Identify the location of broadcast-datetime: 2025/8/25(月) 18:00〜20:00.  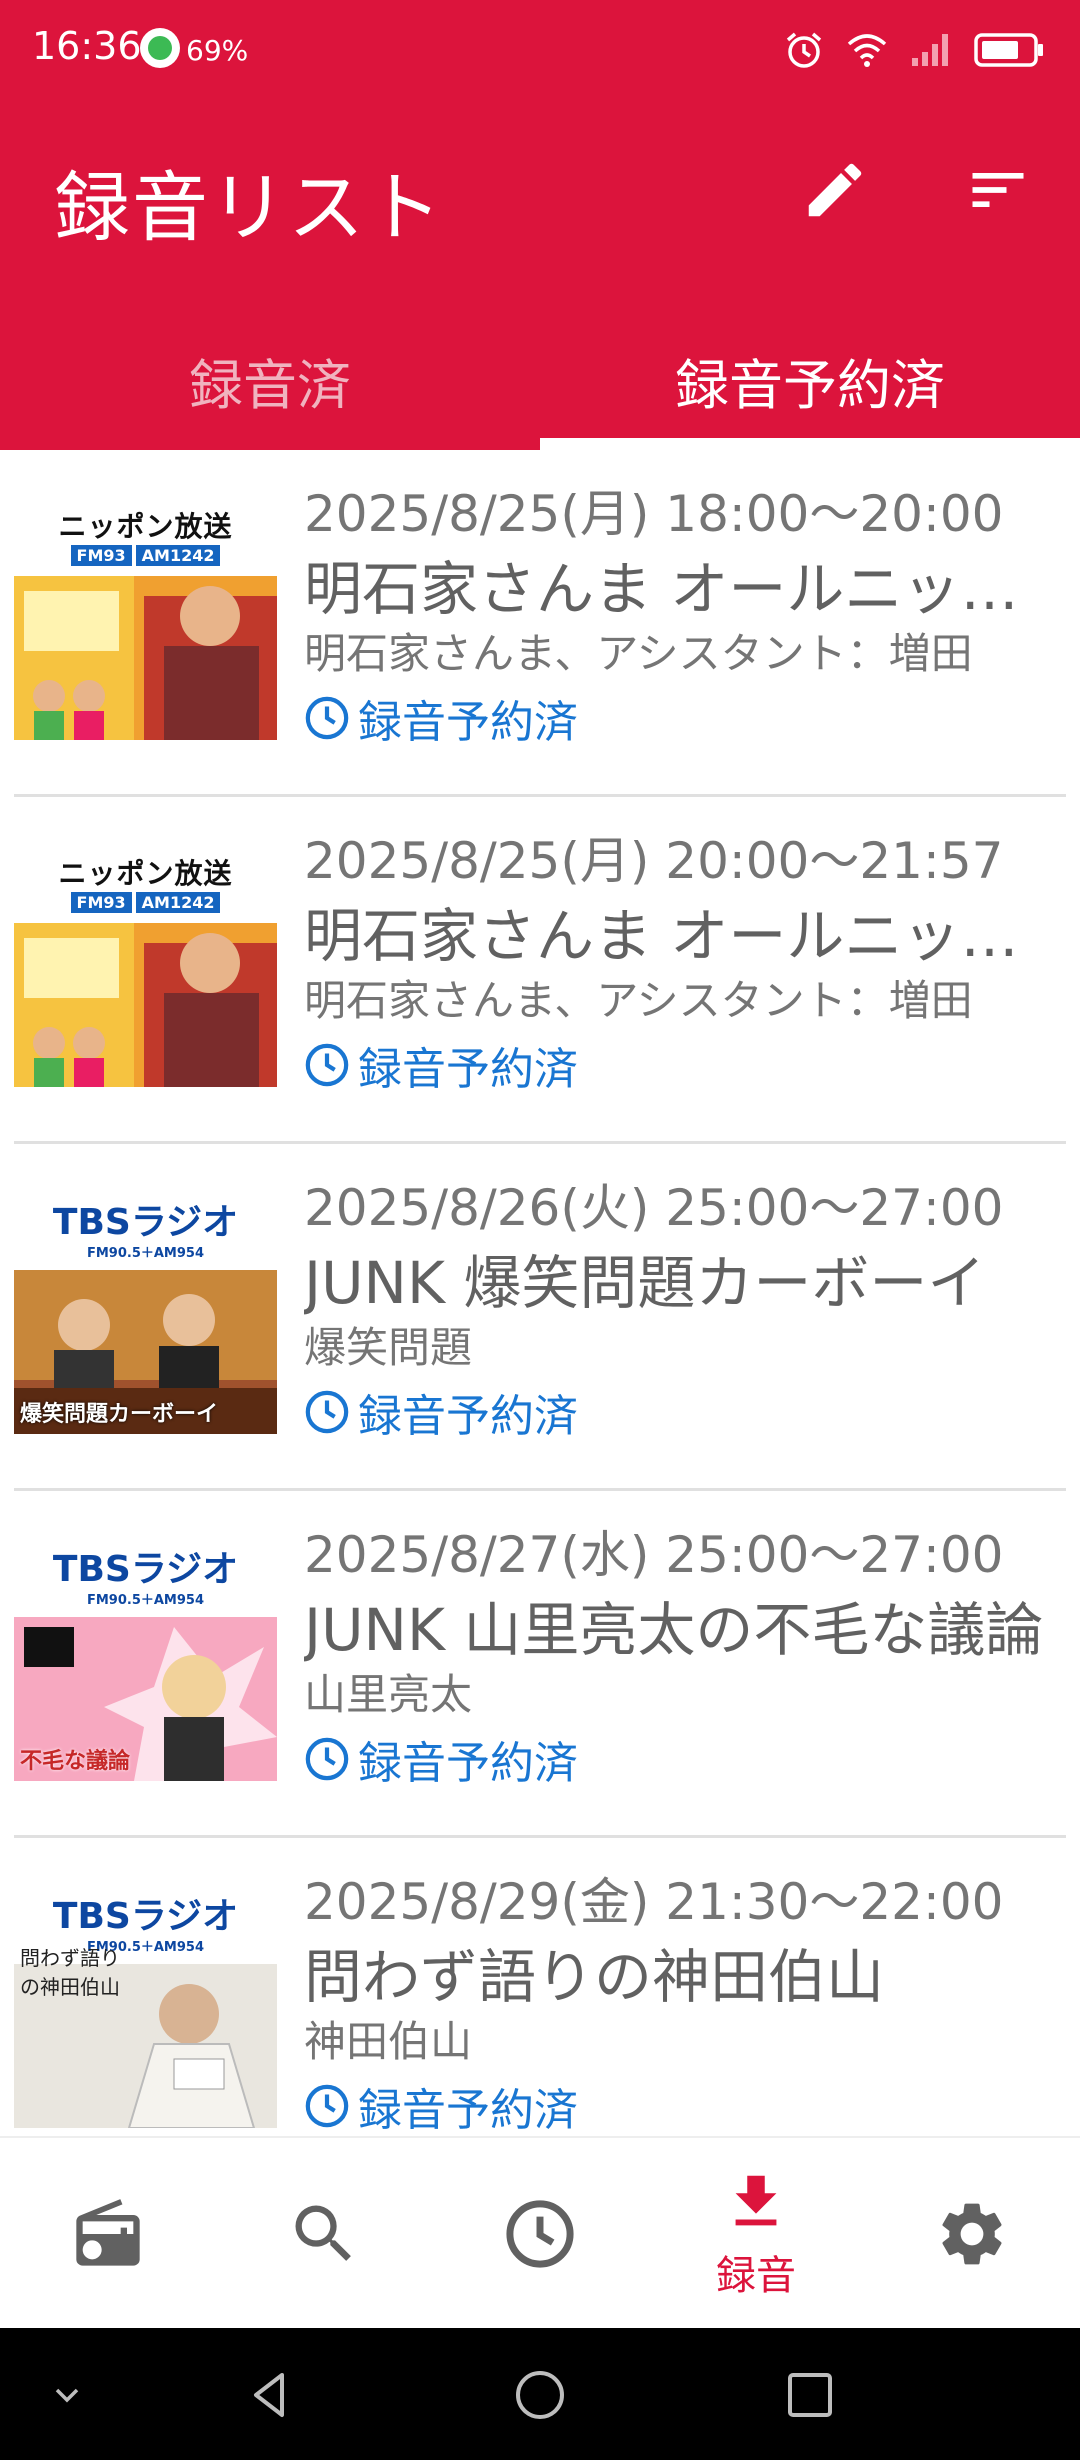
(654, 514).